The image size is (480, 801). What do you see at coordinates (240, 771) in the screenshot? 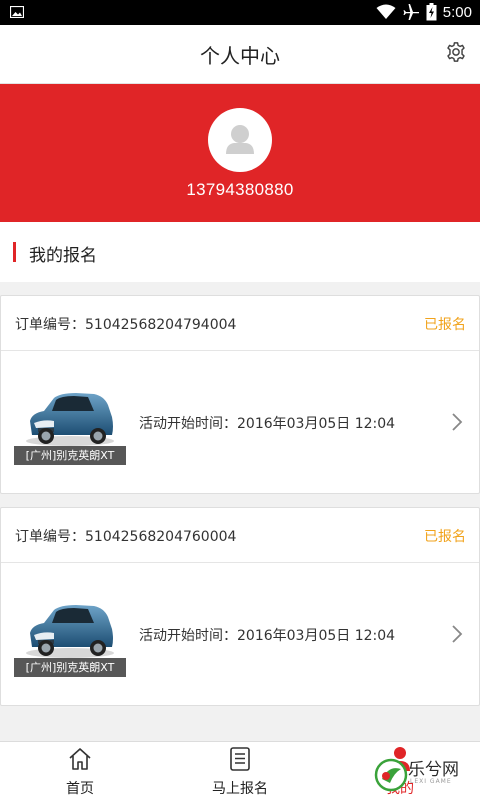
I see `tab-signup: 马上报名` at bounding box center [240, 771].